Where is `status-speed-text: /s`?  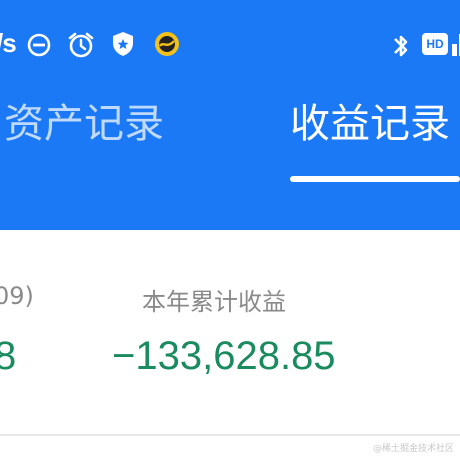 status-speed-text: /s is located at coordinates (8, 43).